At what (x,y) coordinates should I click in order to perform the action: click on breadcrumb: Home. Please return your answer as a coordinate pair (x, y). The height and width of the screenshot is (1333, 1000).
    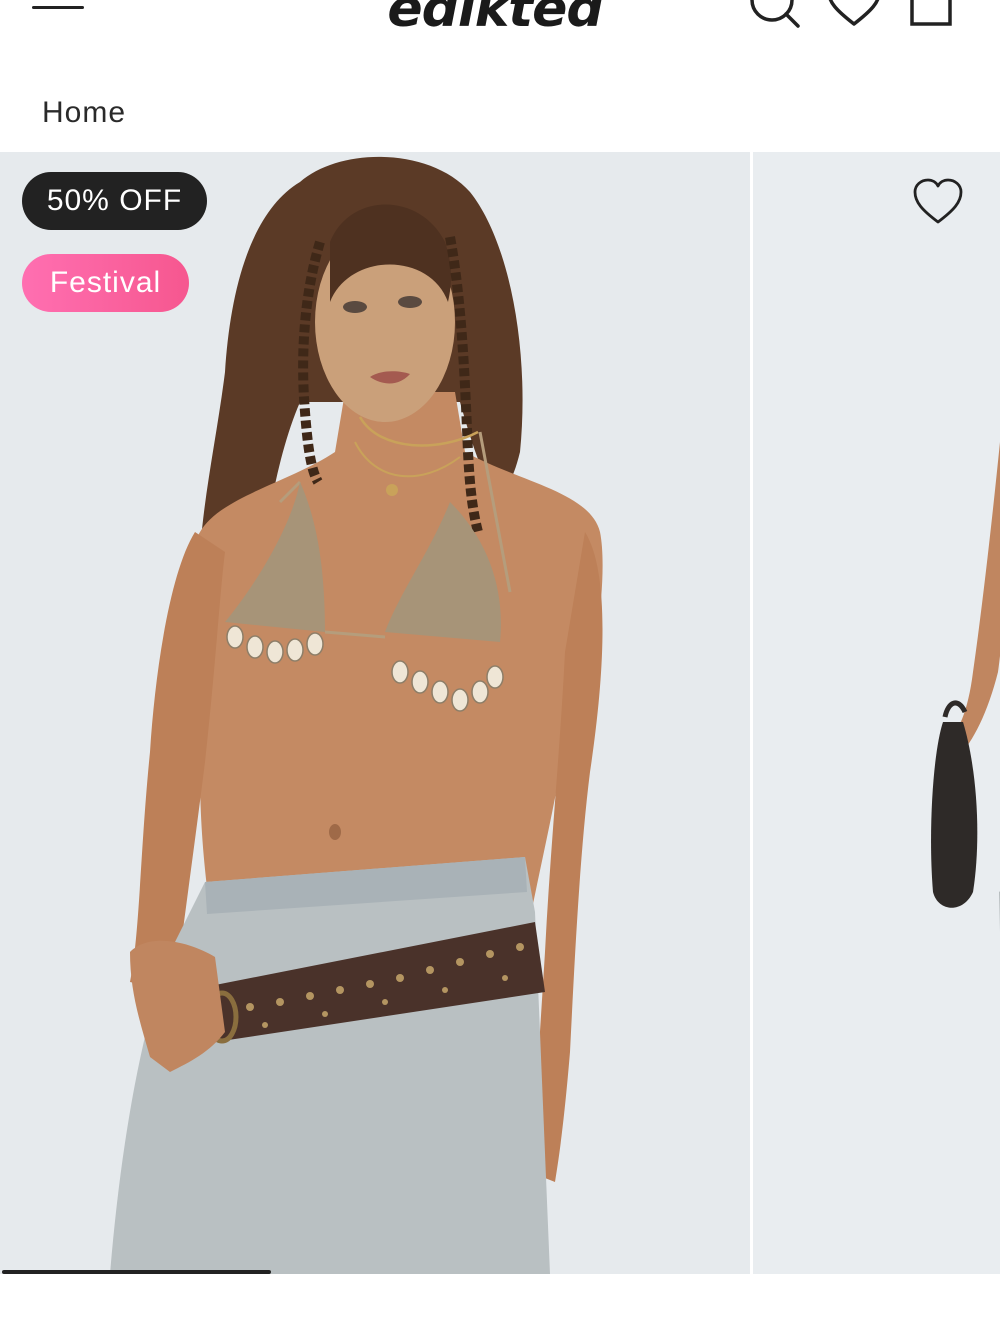
    Looking at the image, I should click on (84, 113).